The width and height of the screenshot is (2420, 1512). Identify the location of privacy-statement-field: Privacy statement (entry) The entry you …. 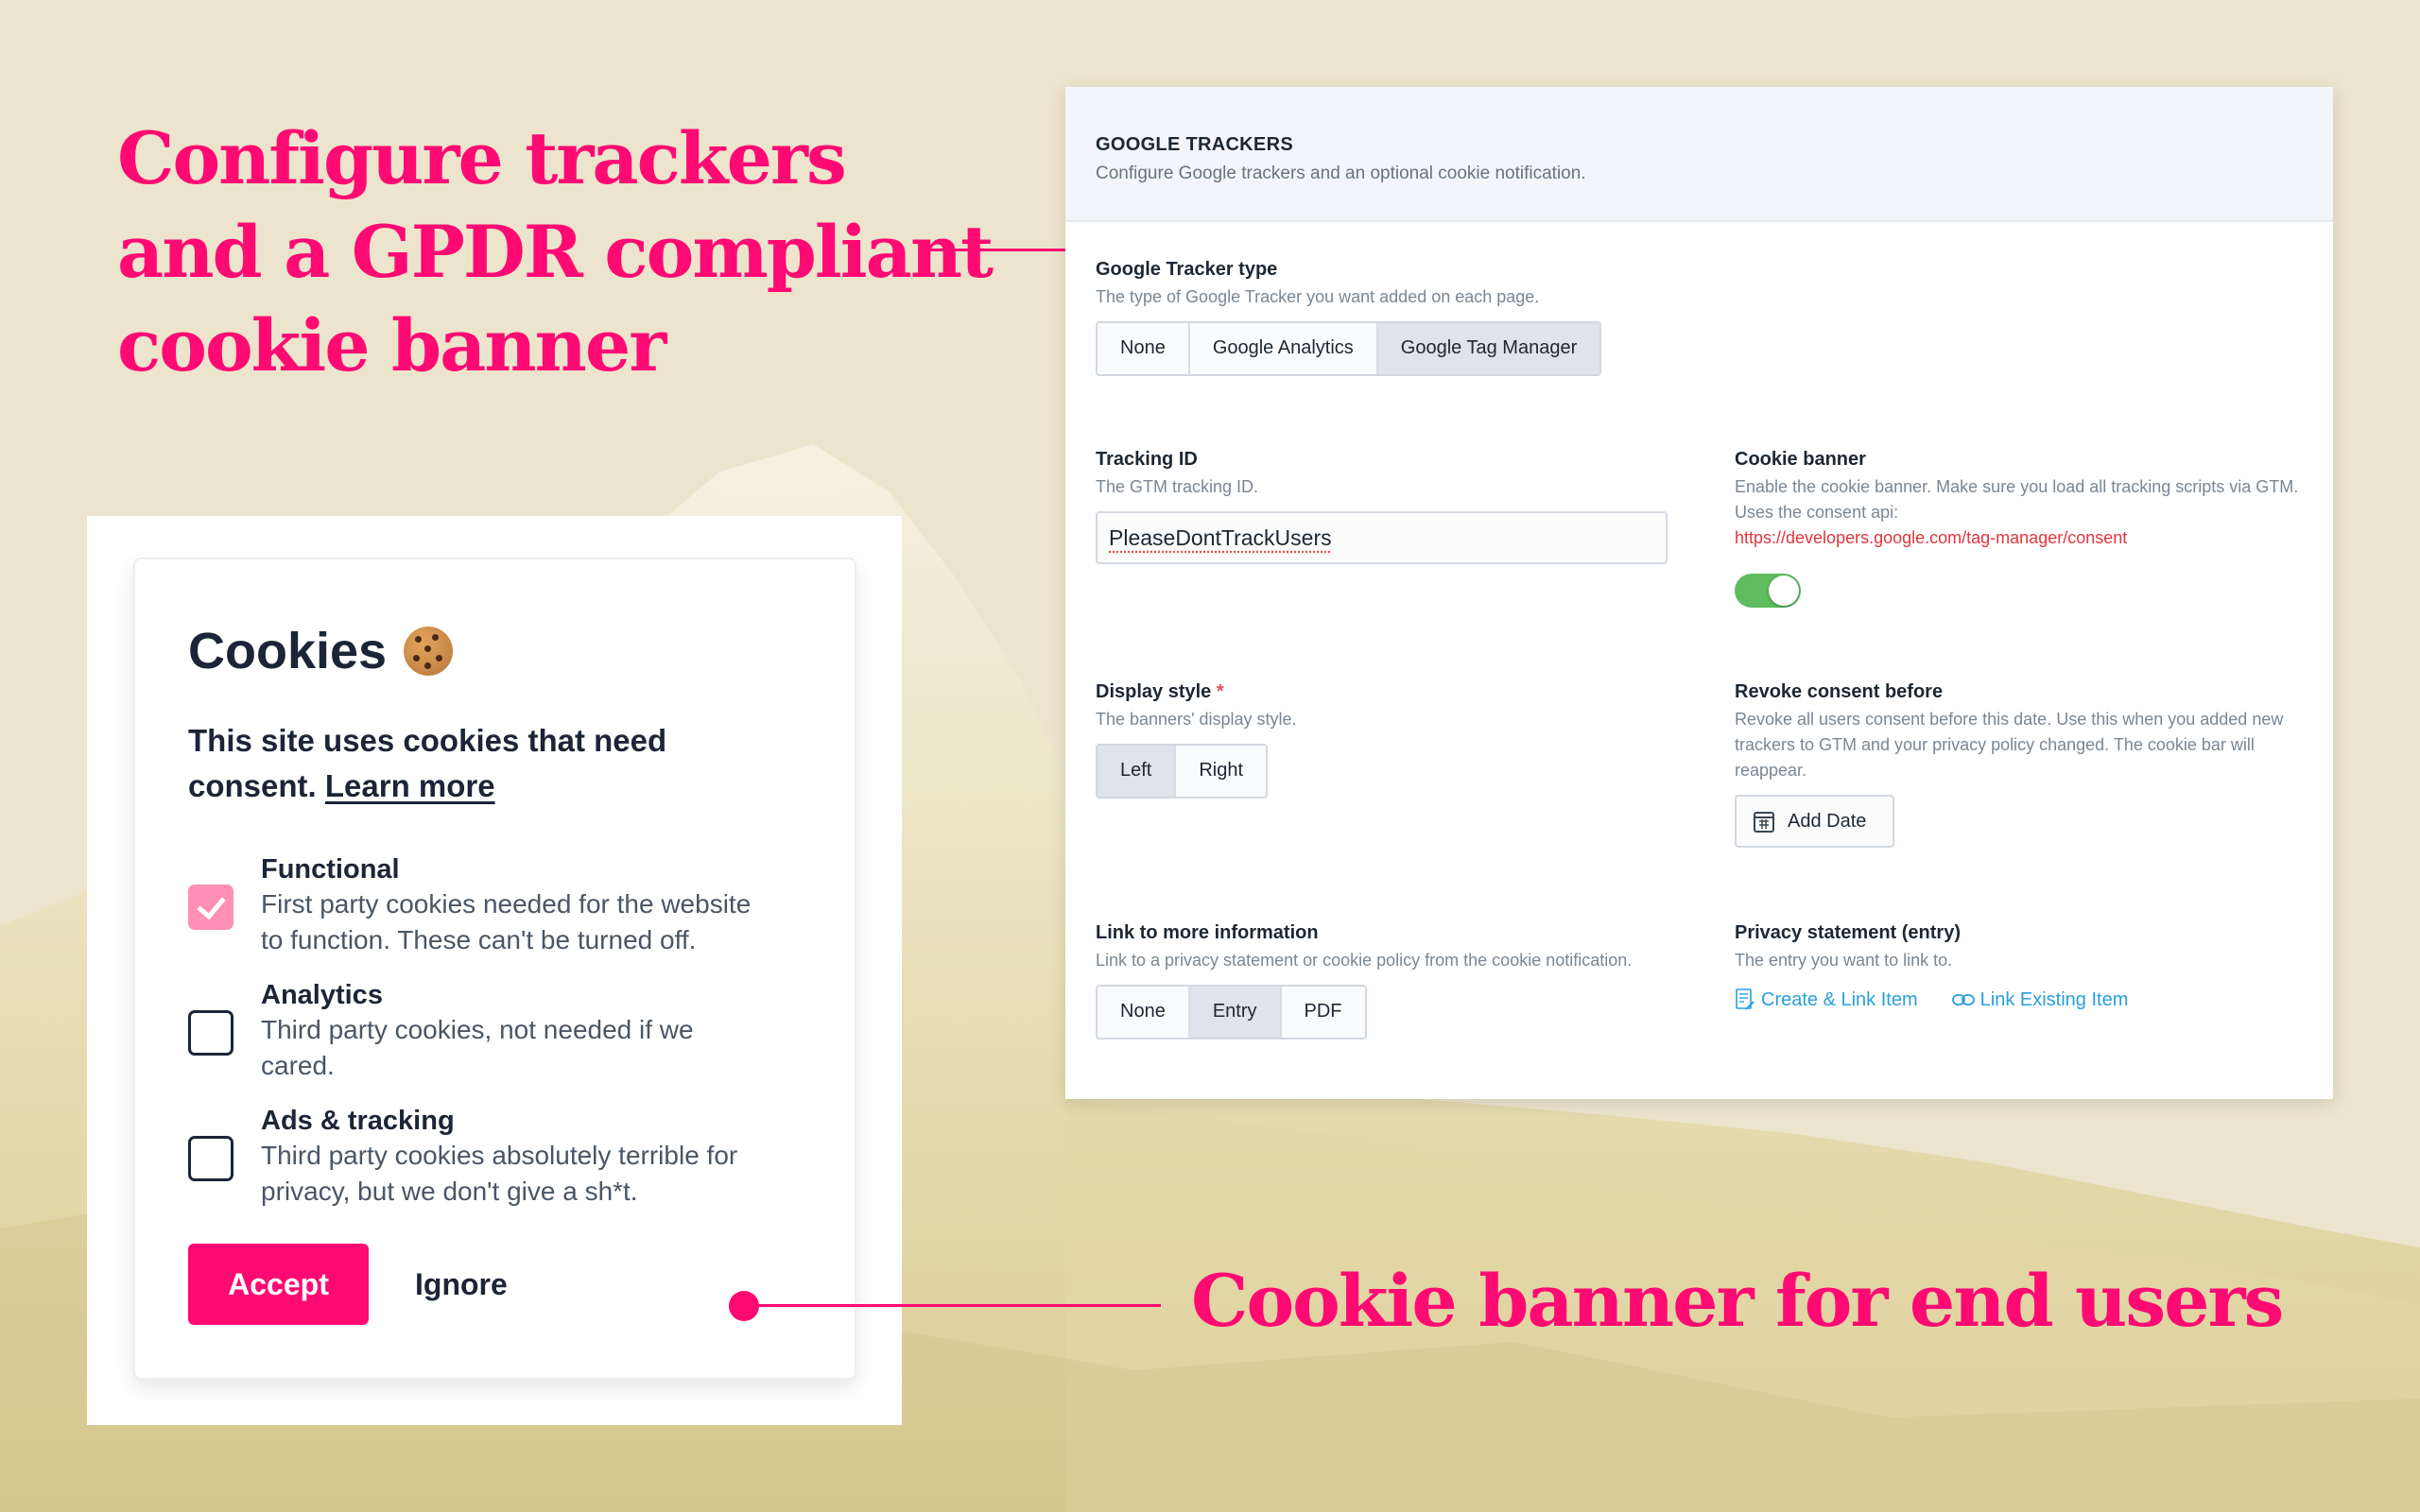
(2023, 966).